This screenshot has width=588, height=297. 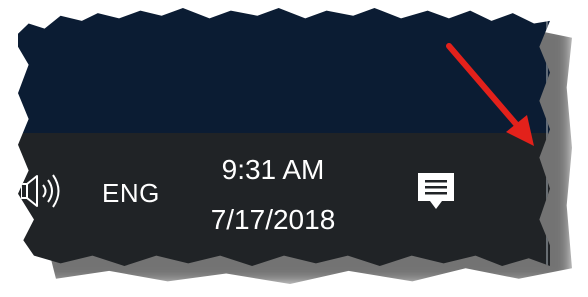 I want to click on action-center-icon, so click(x=436, y=191).